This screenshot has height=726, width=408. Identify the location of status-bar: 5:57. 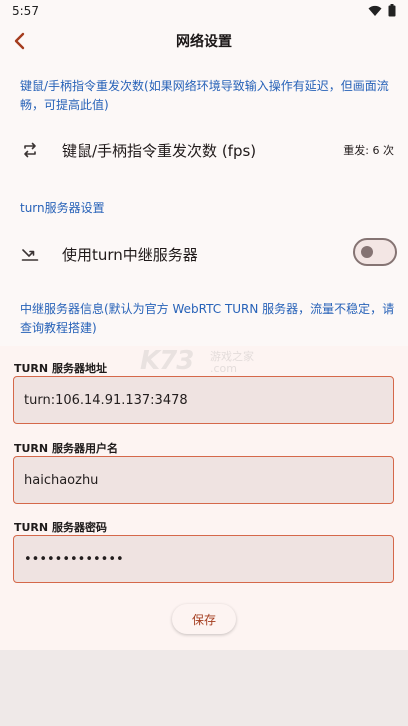
(204, 11).